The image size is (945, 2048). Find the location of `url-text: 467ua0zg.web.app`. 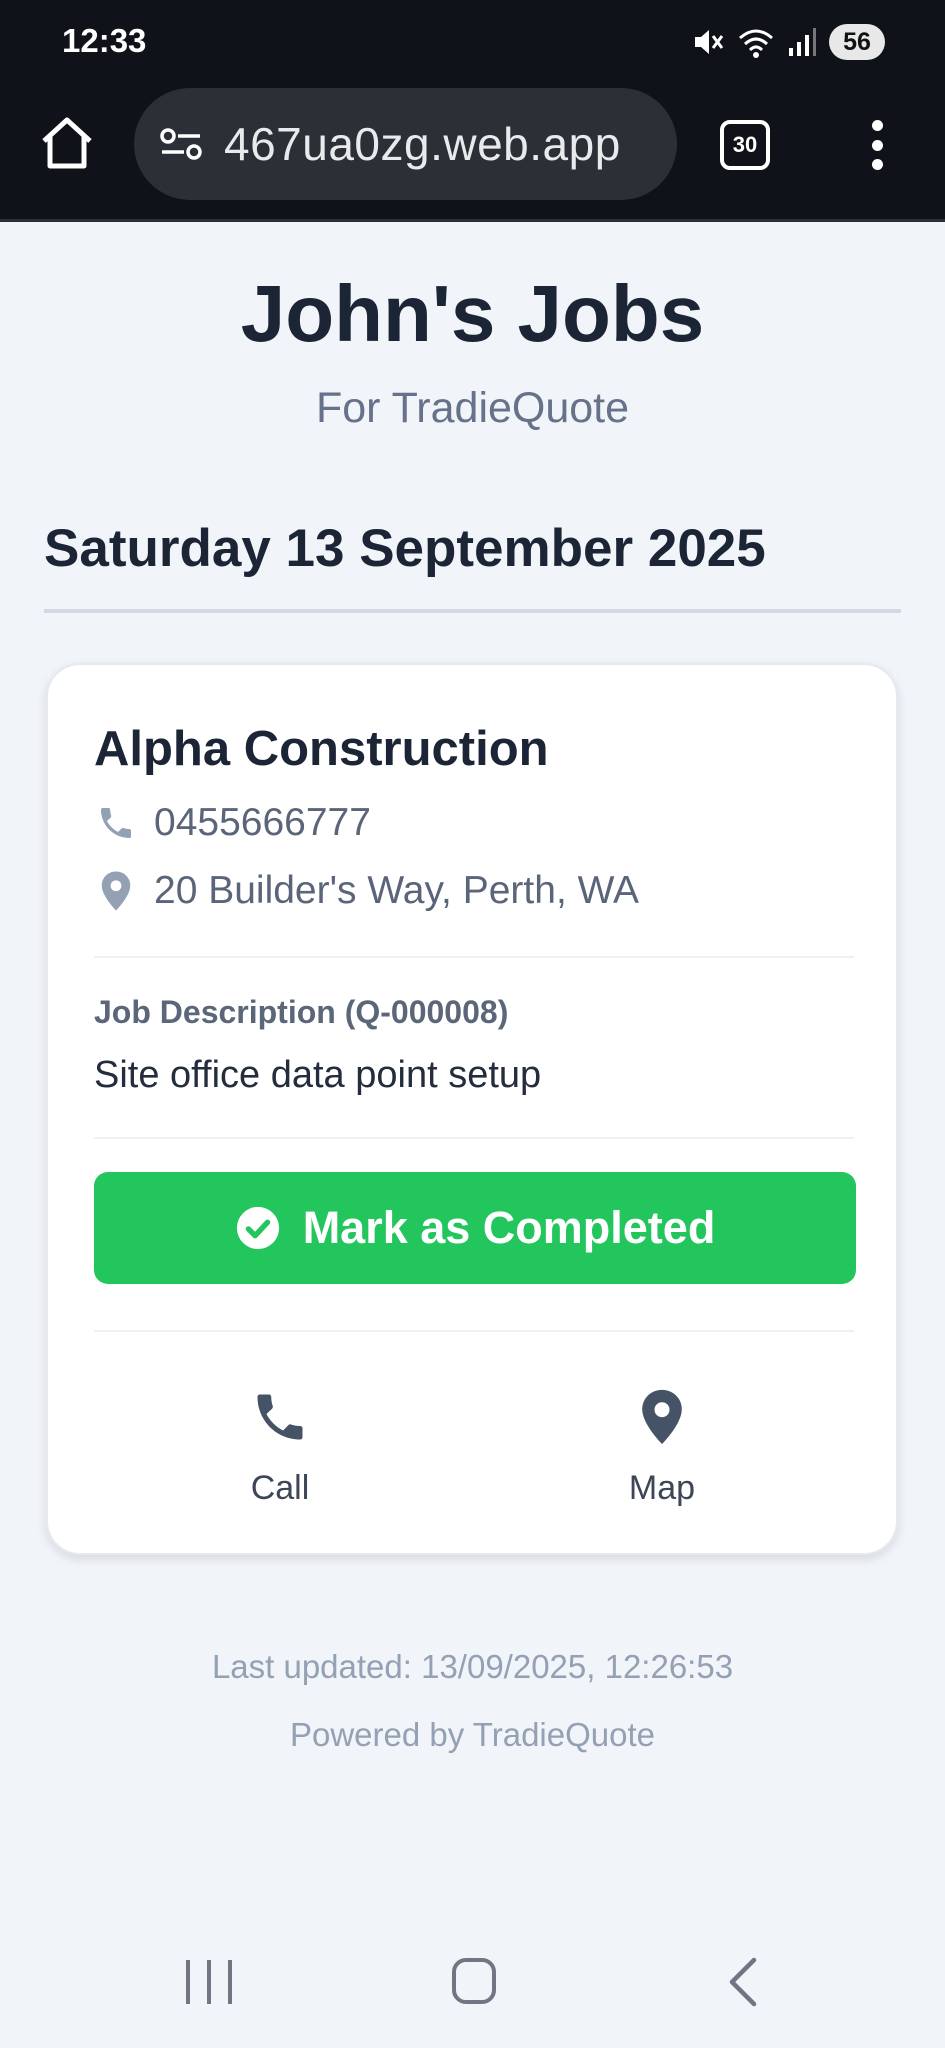

url-text: 467ua0zg.web.app is located at coordinates (422, 144).